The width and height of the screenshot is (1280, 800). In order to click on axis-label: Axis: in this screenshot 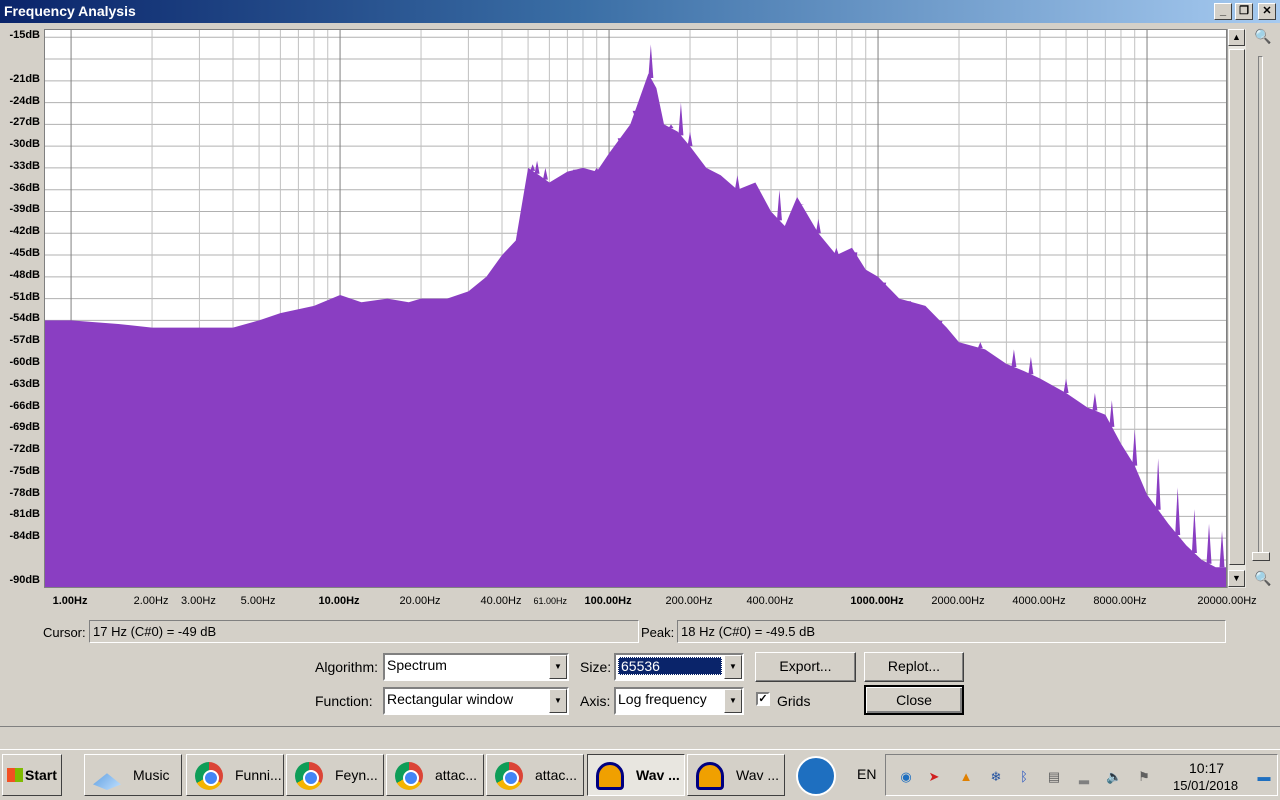, I will do `click(595, 701)`.